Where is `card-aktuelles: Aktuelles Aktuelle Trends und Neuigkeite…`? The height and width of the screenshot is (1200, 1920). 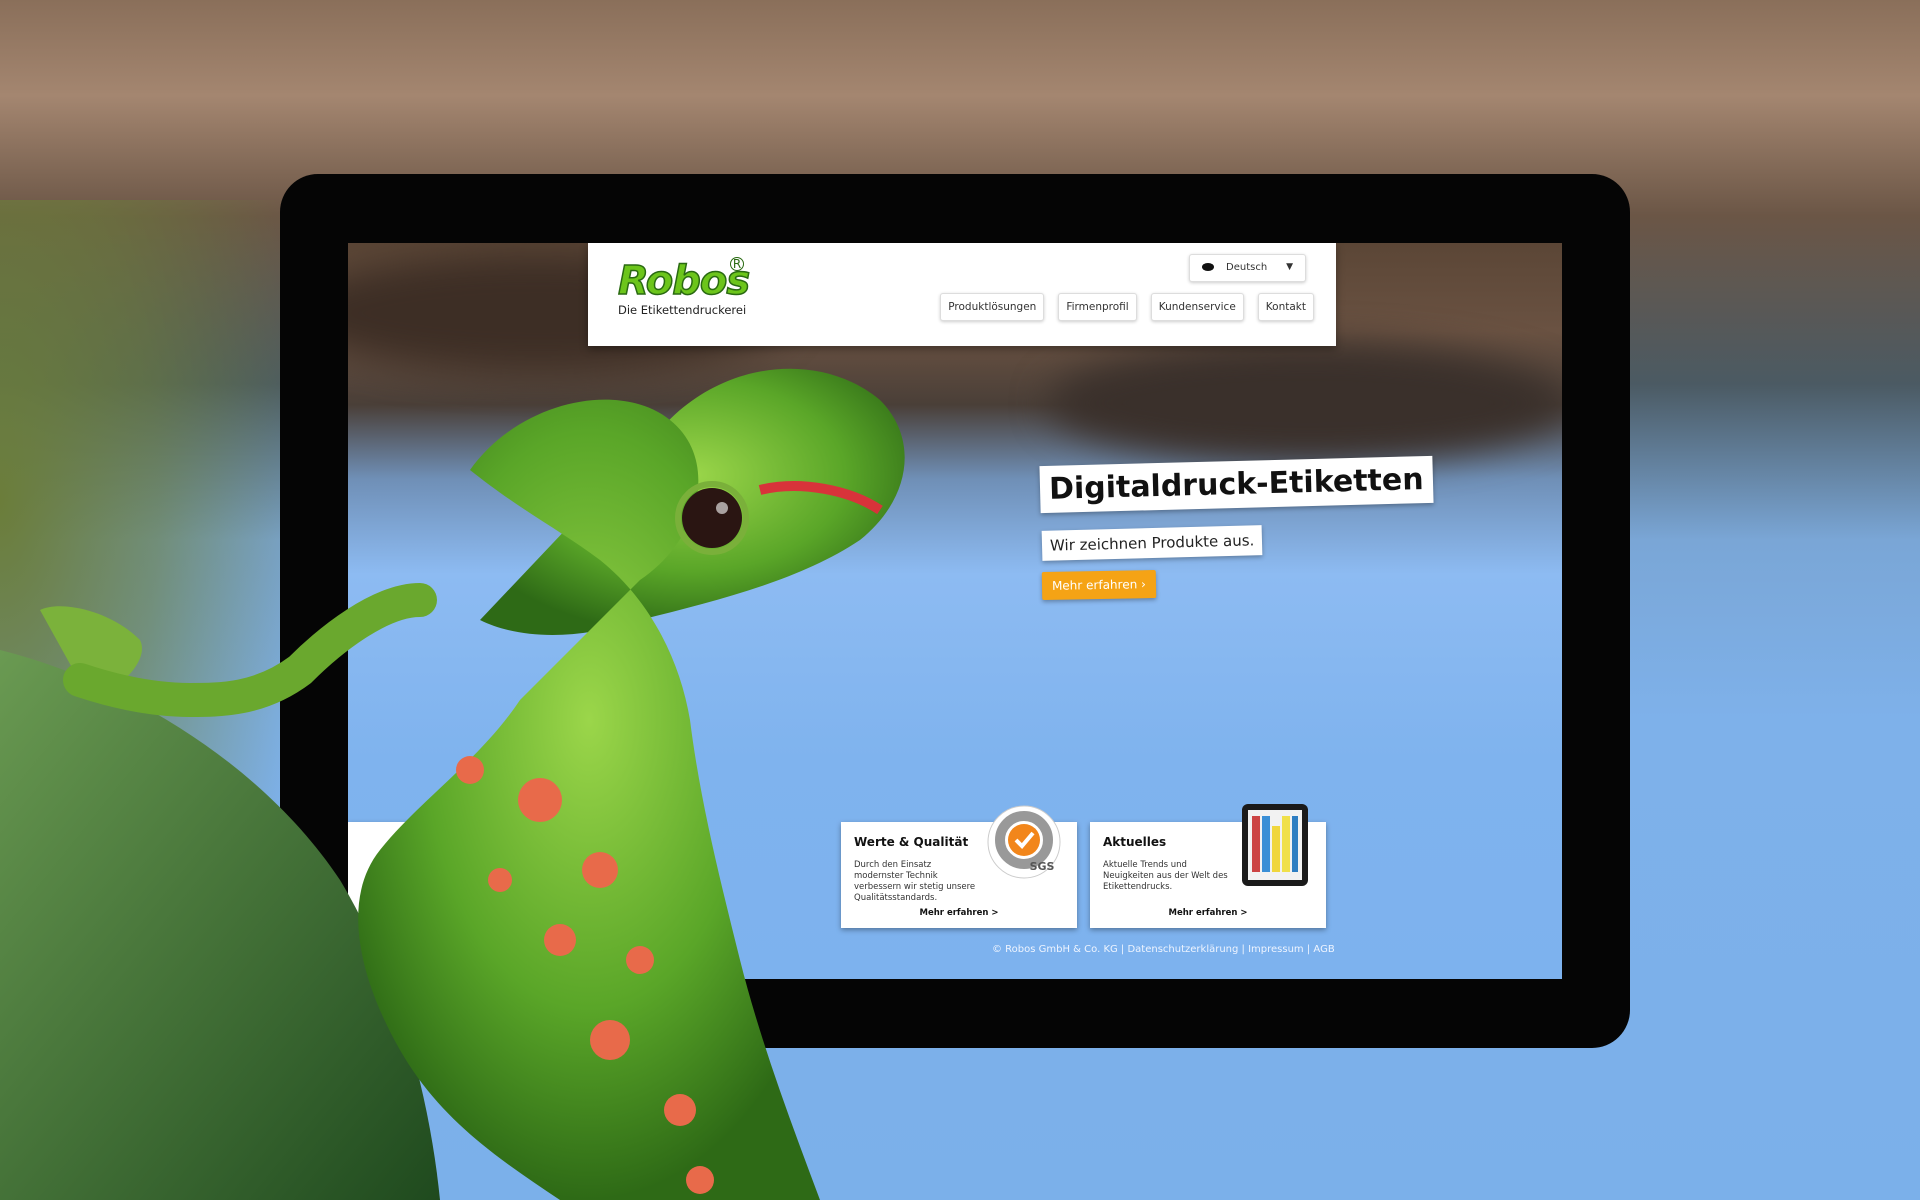 card-aktuelles: Aktuelles Aktuelle Trends und Neuigkeite… is located at coordinates (1208, 866).